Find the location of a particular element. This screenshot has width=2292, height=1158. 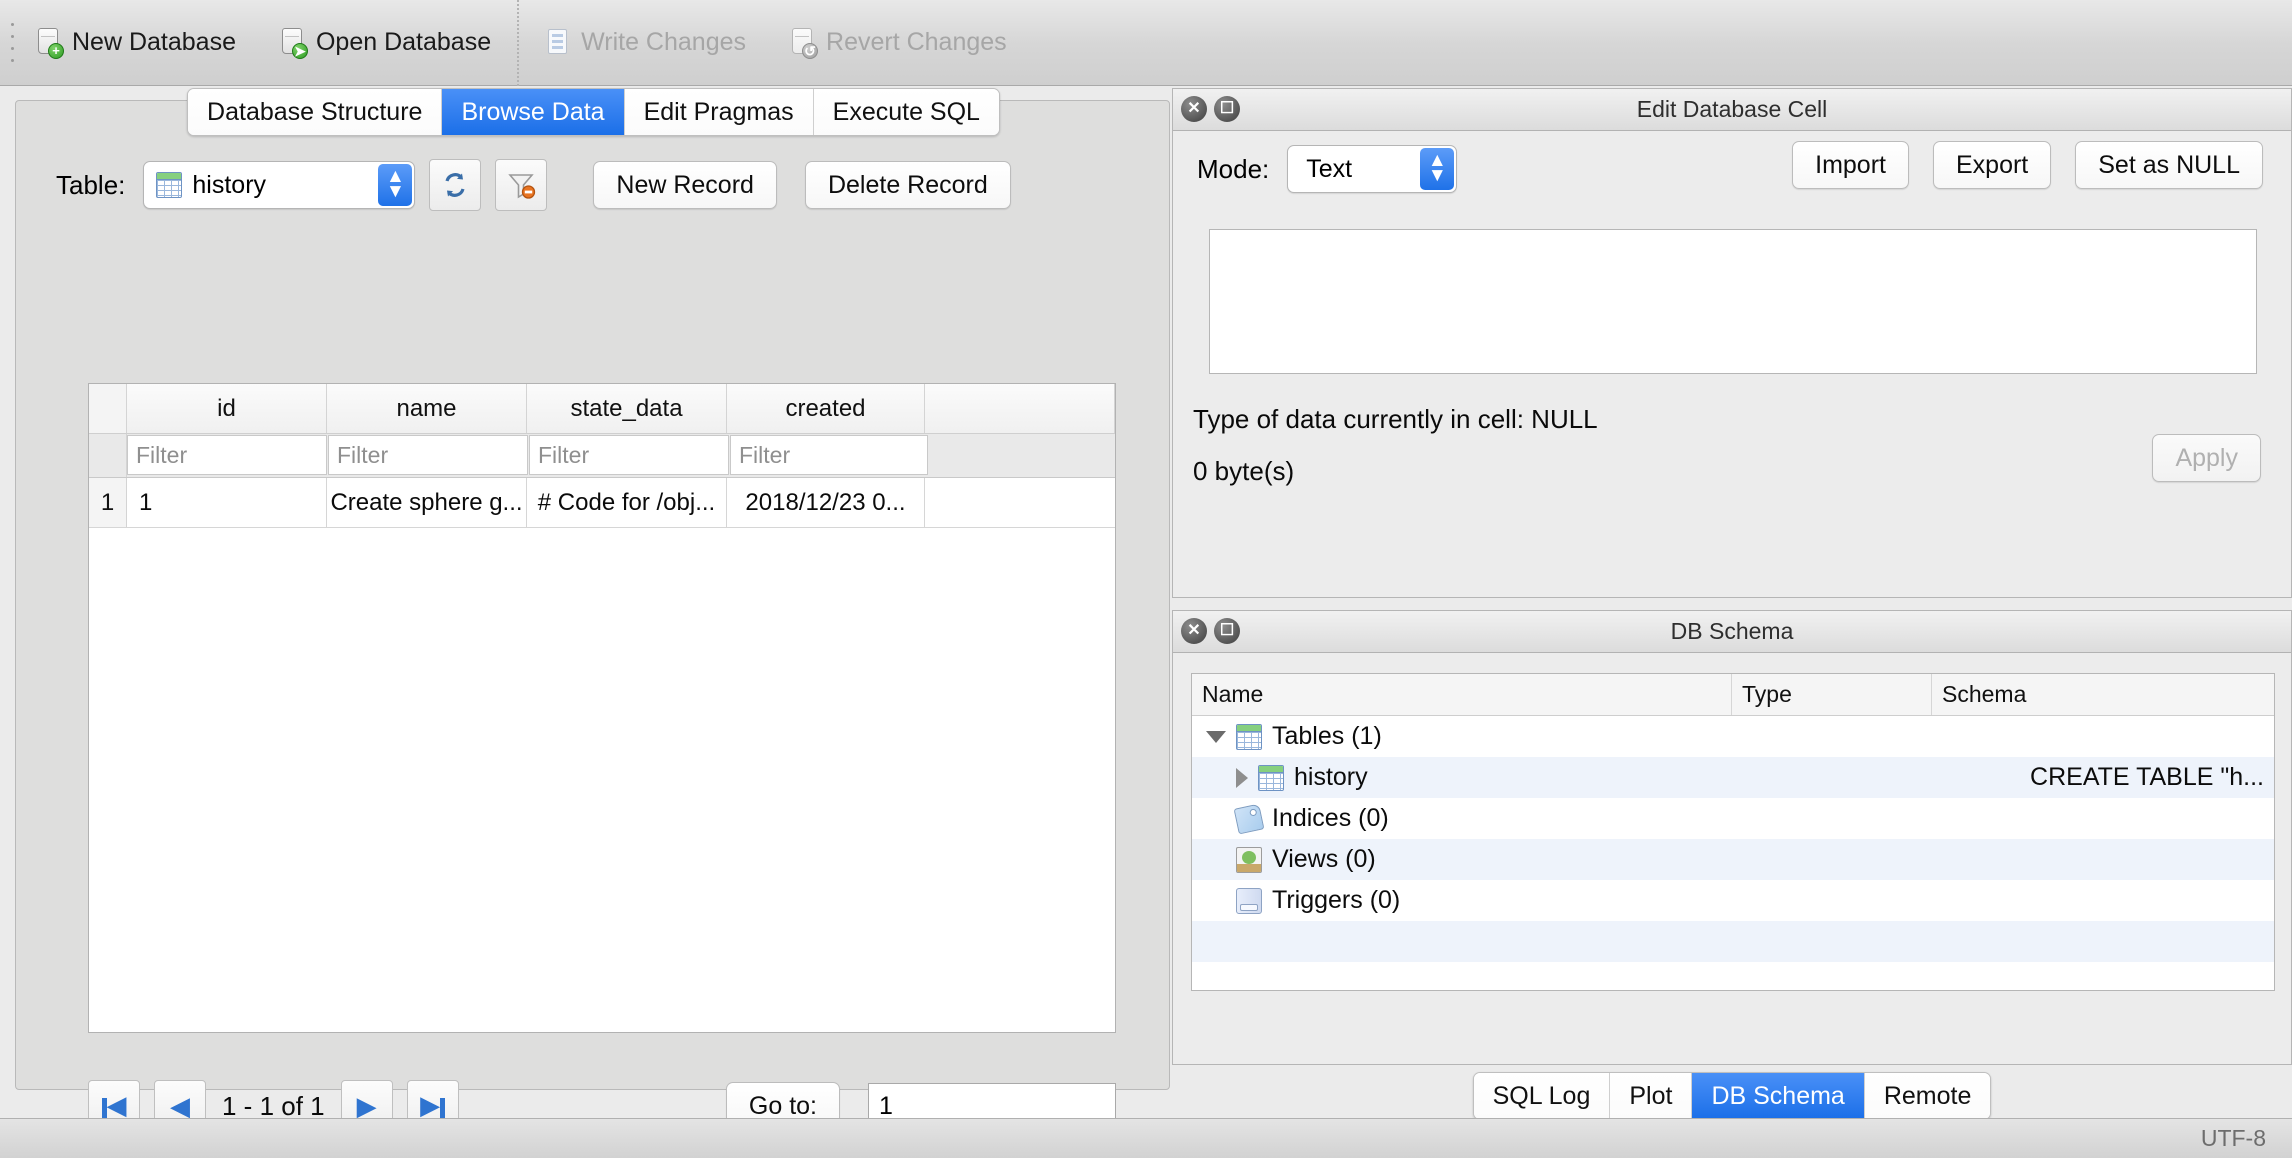

table-select: history ▲ ▼ is located at coordinates (279, 185).